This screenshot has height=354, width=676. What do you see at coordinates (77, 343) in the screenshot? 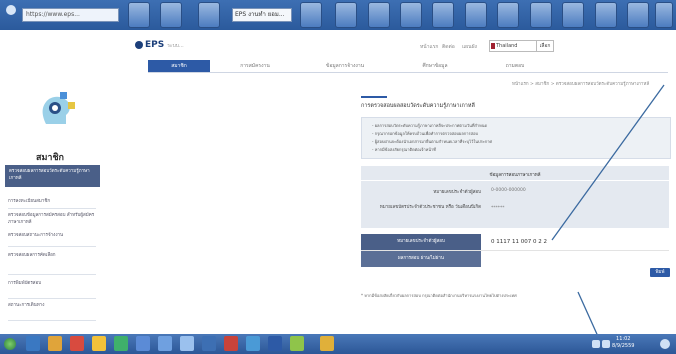
I see `media-icon` at bounding box center [77, 343].